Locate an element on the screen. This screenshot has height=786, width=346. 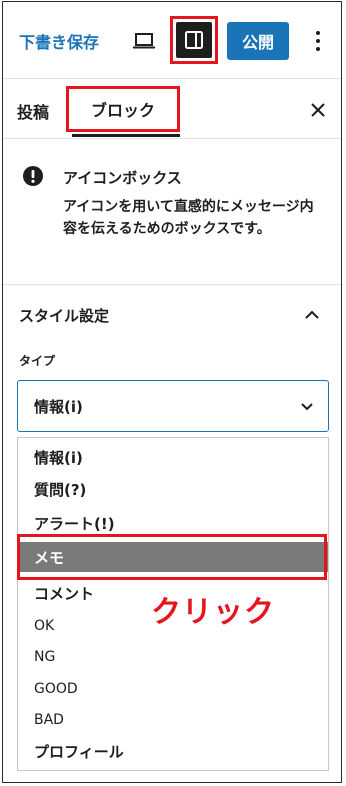
preview-button is located at coordinates (144, 41).